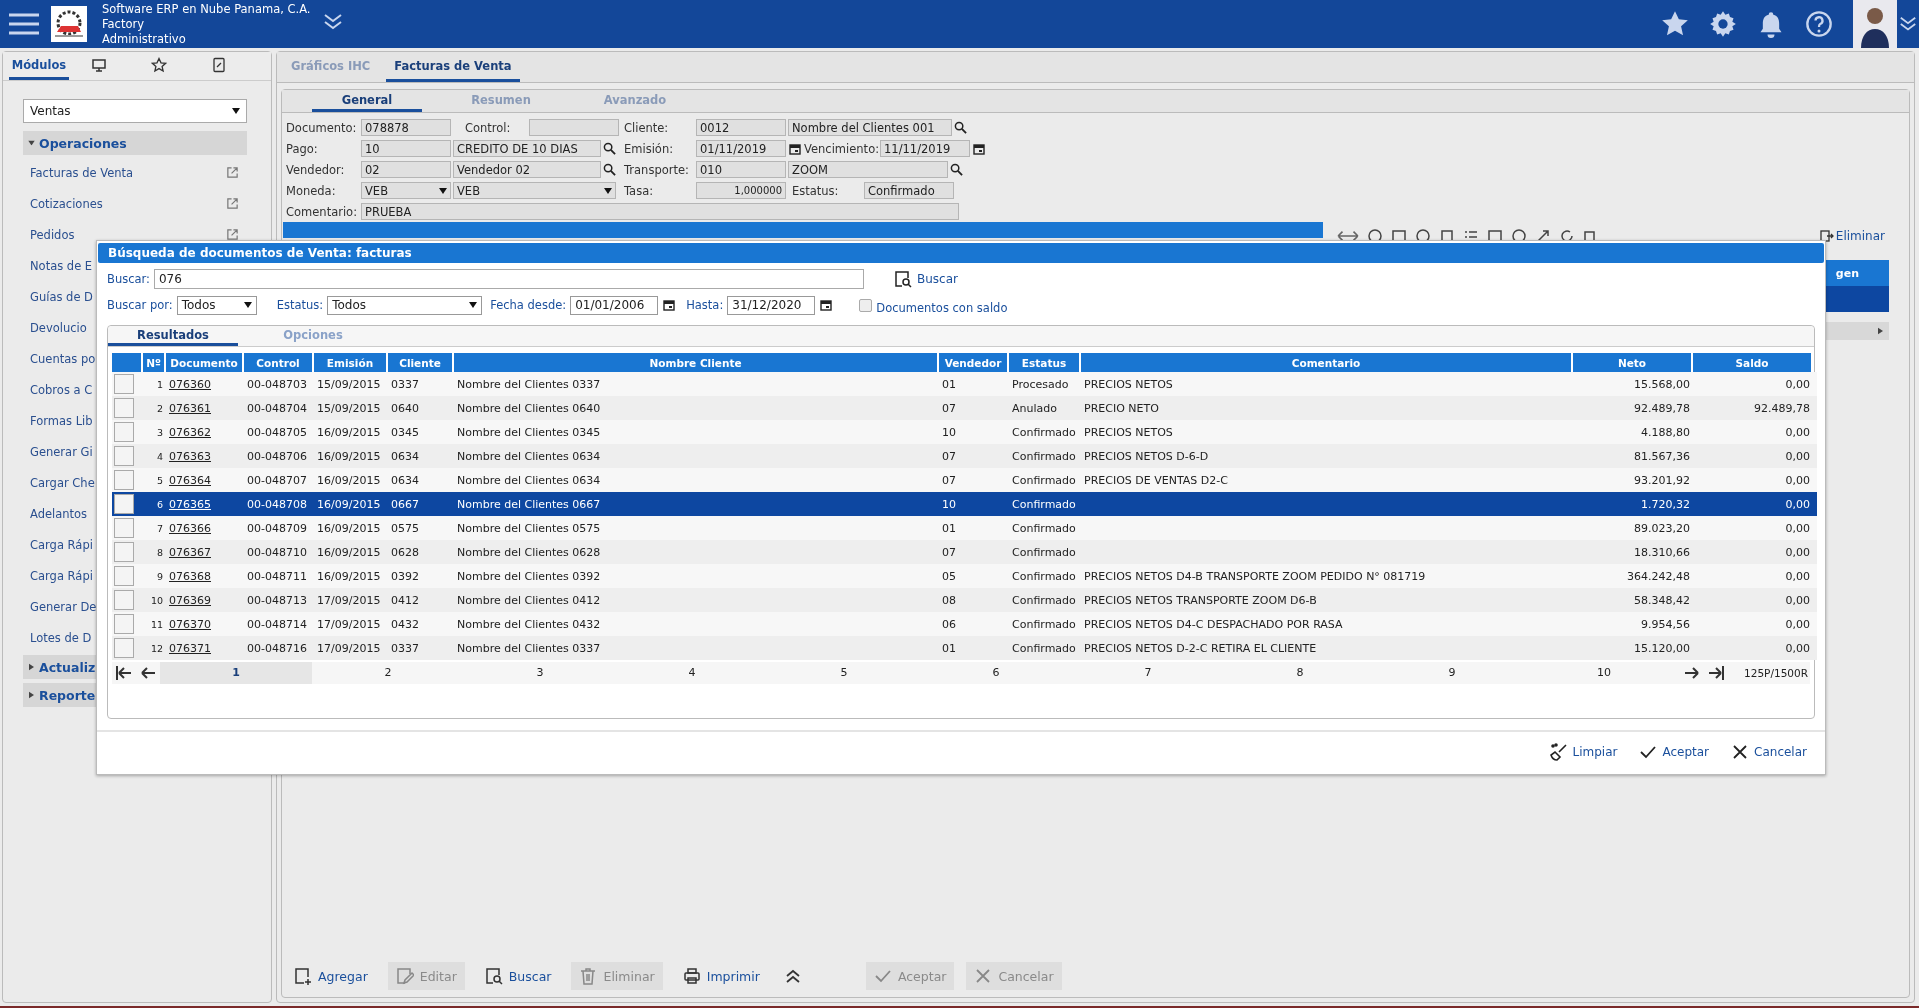  What do you see at coordinates (135, 111) in the screenshot?
I see `module-select: Ventas` at bounding box center [135, 111].